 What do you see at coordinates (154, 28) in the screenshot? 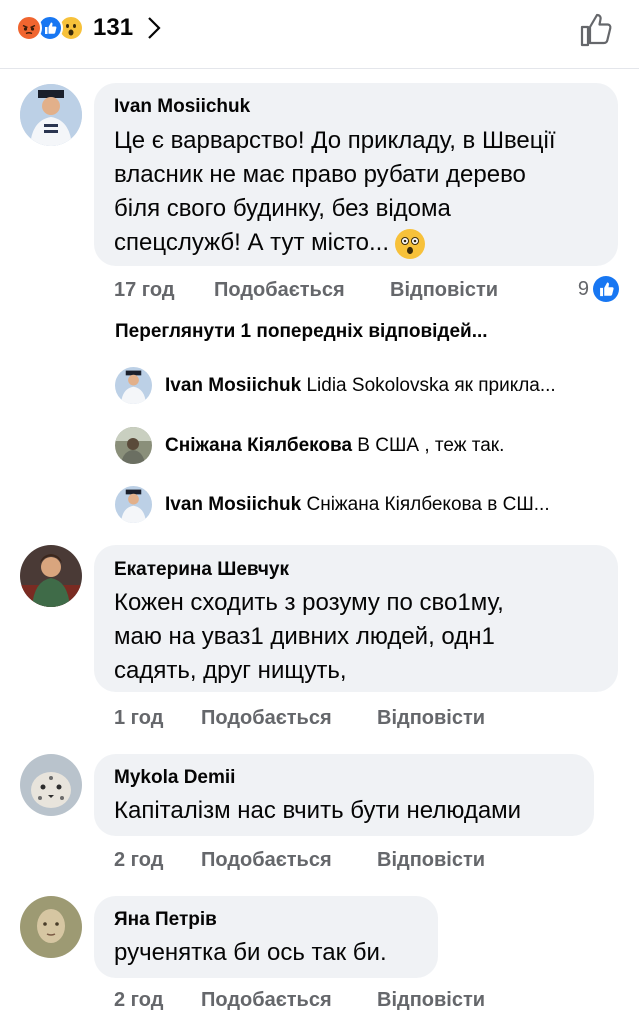
I see `chevron-right-icon` at bounding box center [154, 28].